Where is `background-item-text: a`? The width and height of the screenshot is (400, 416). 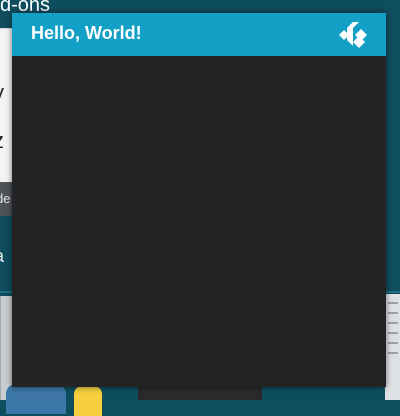
background-item-text: a is located at coordinates (2, 256).